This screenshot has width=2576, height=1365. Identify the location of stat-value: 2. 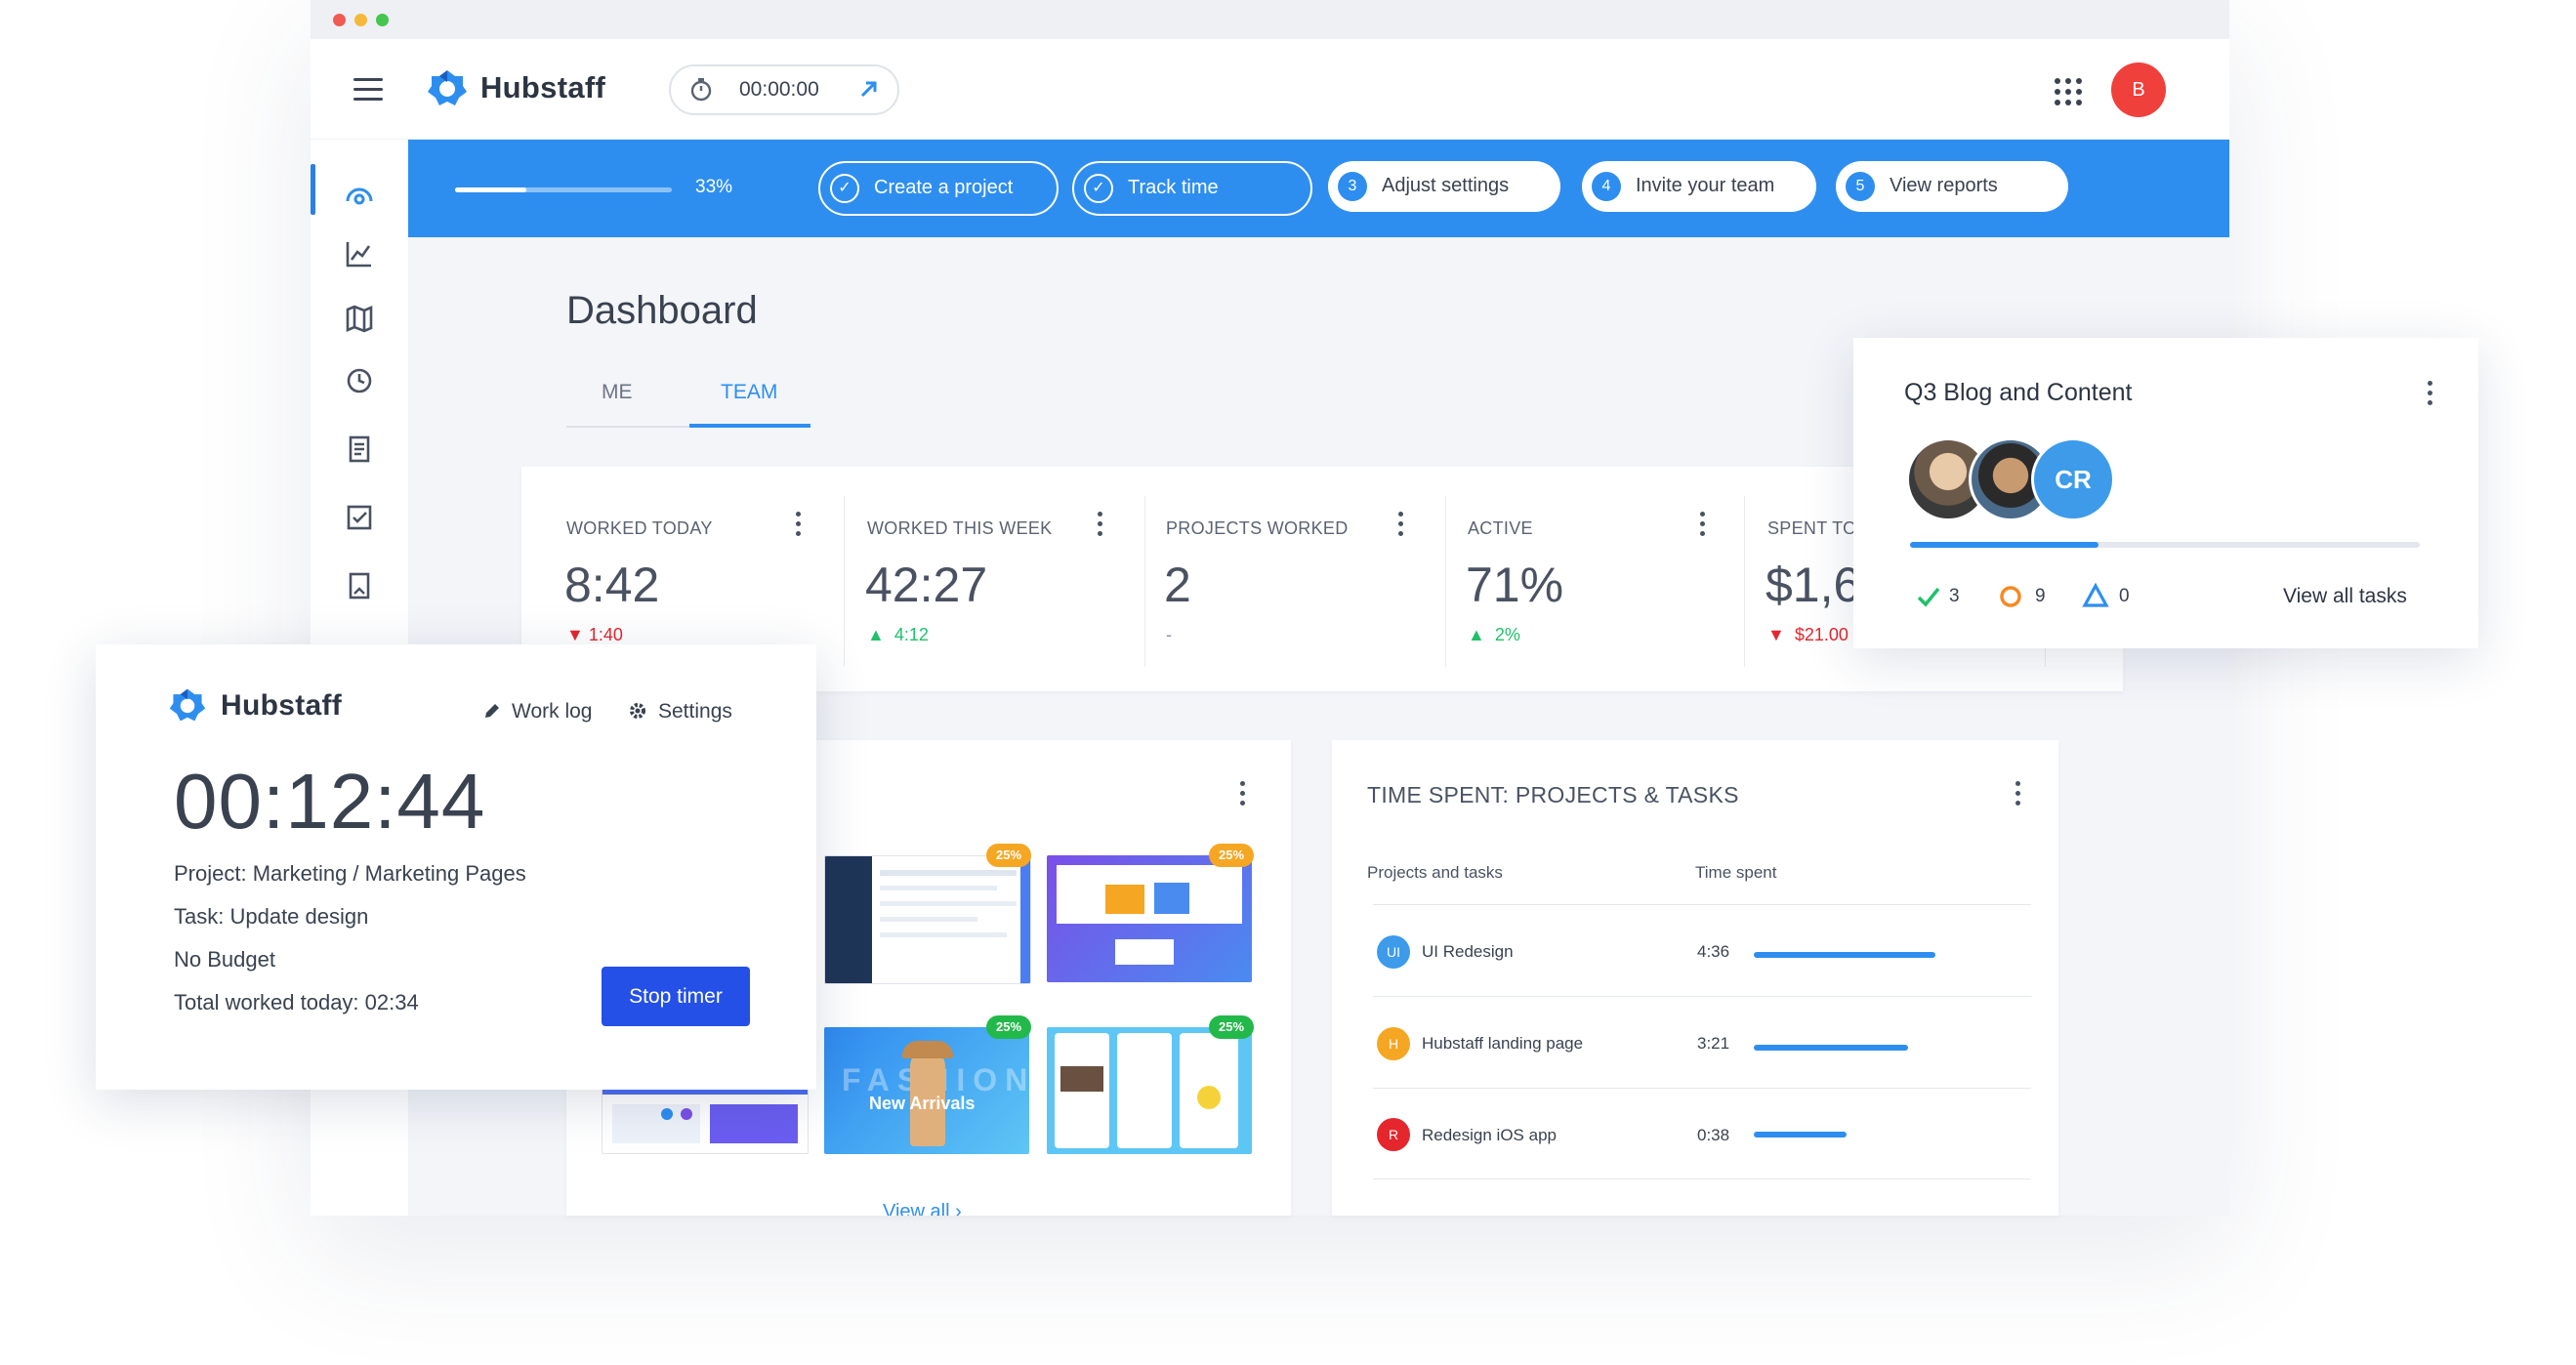
(1178, 585).